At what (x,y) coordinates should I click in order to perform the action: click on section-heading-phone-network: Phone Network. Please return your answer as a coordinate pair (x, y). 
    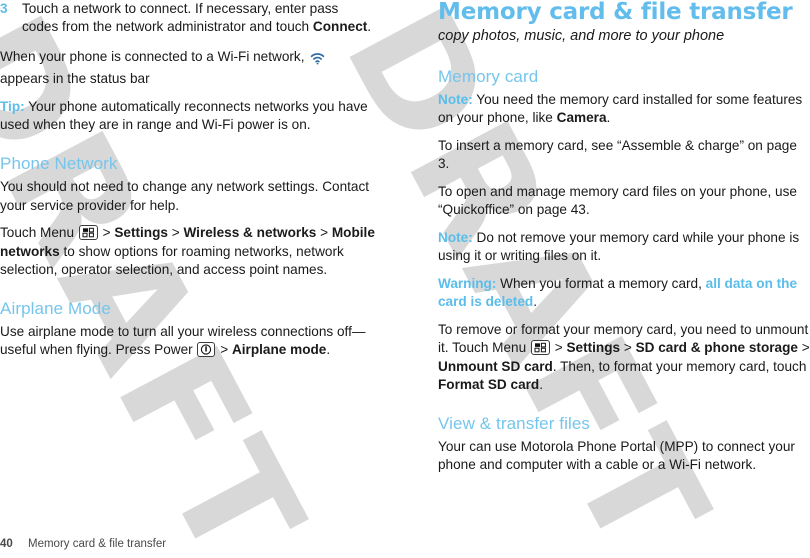
    Looking at the image, I should click on (59, 163).